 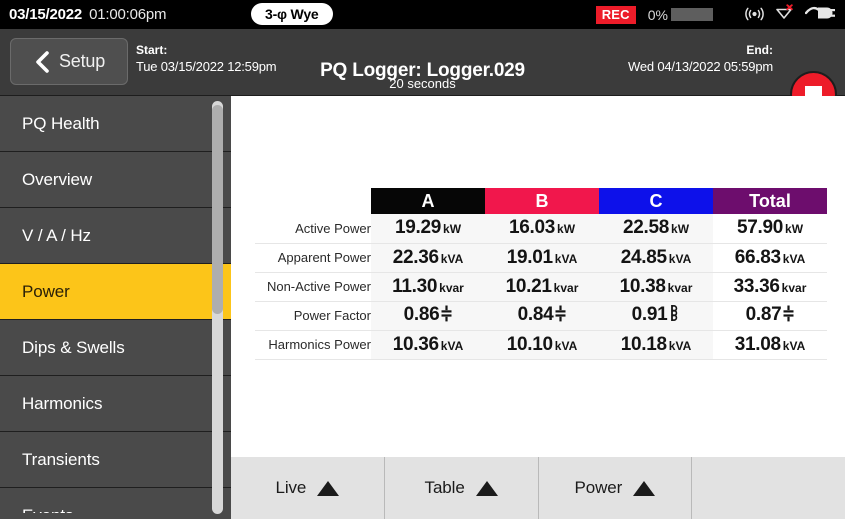 I want to click on table-cell: 0.87, so click(x=770, y=316).